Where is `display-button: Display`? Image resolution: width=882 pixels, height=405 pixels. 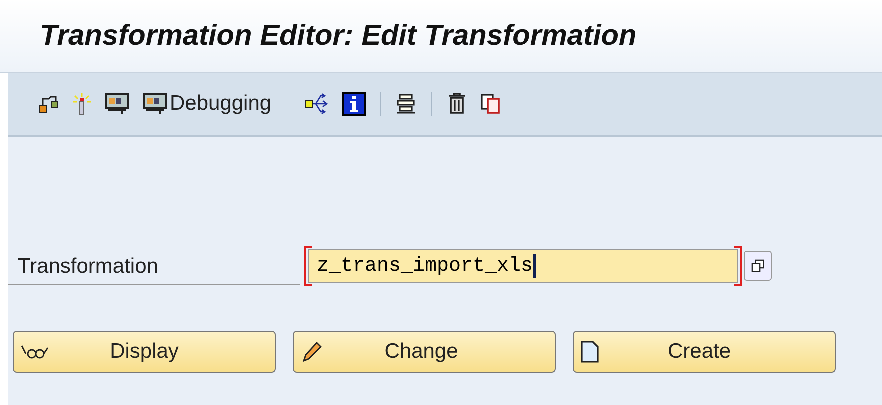 display-button: Display is located at coordinates (144, 352).